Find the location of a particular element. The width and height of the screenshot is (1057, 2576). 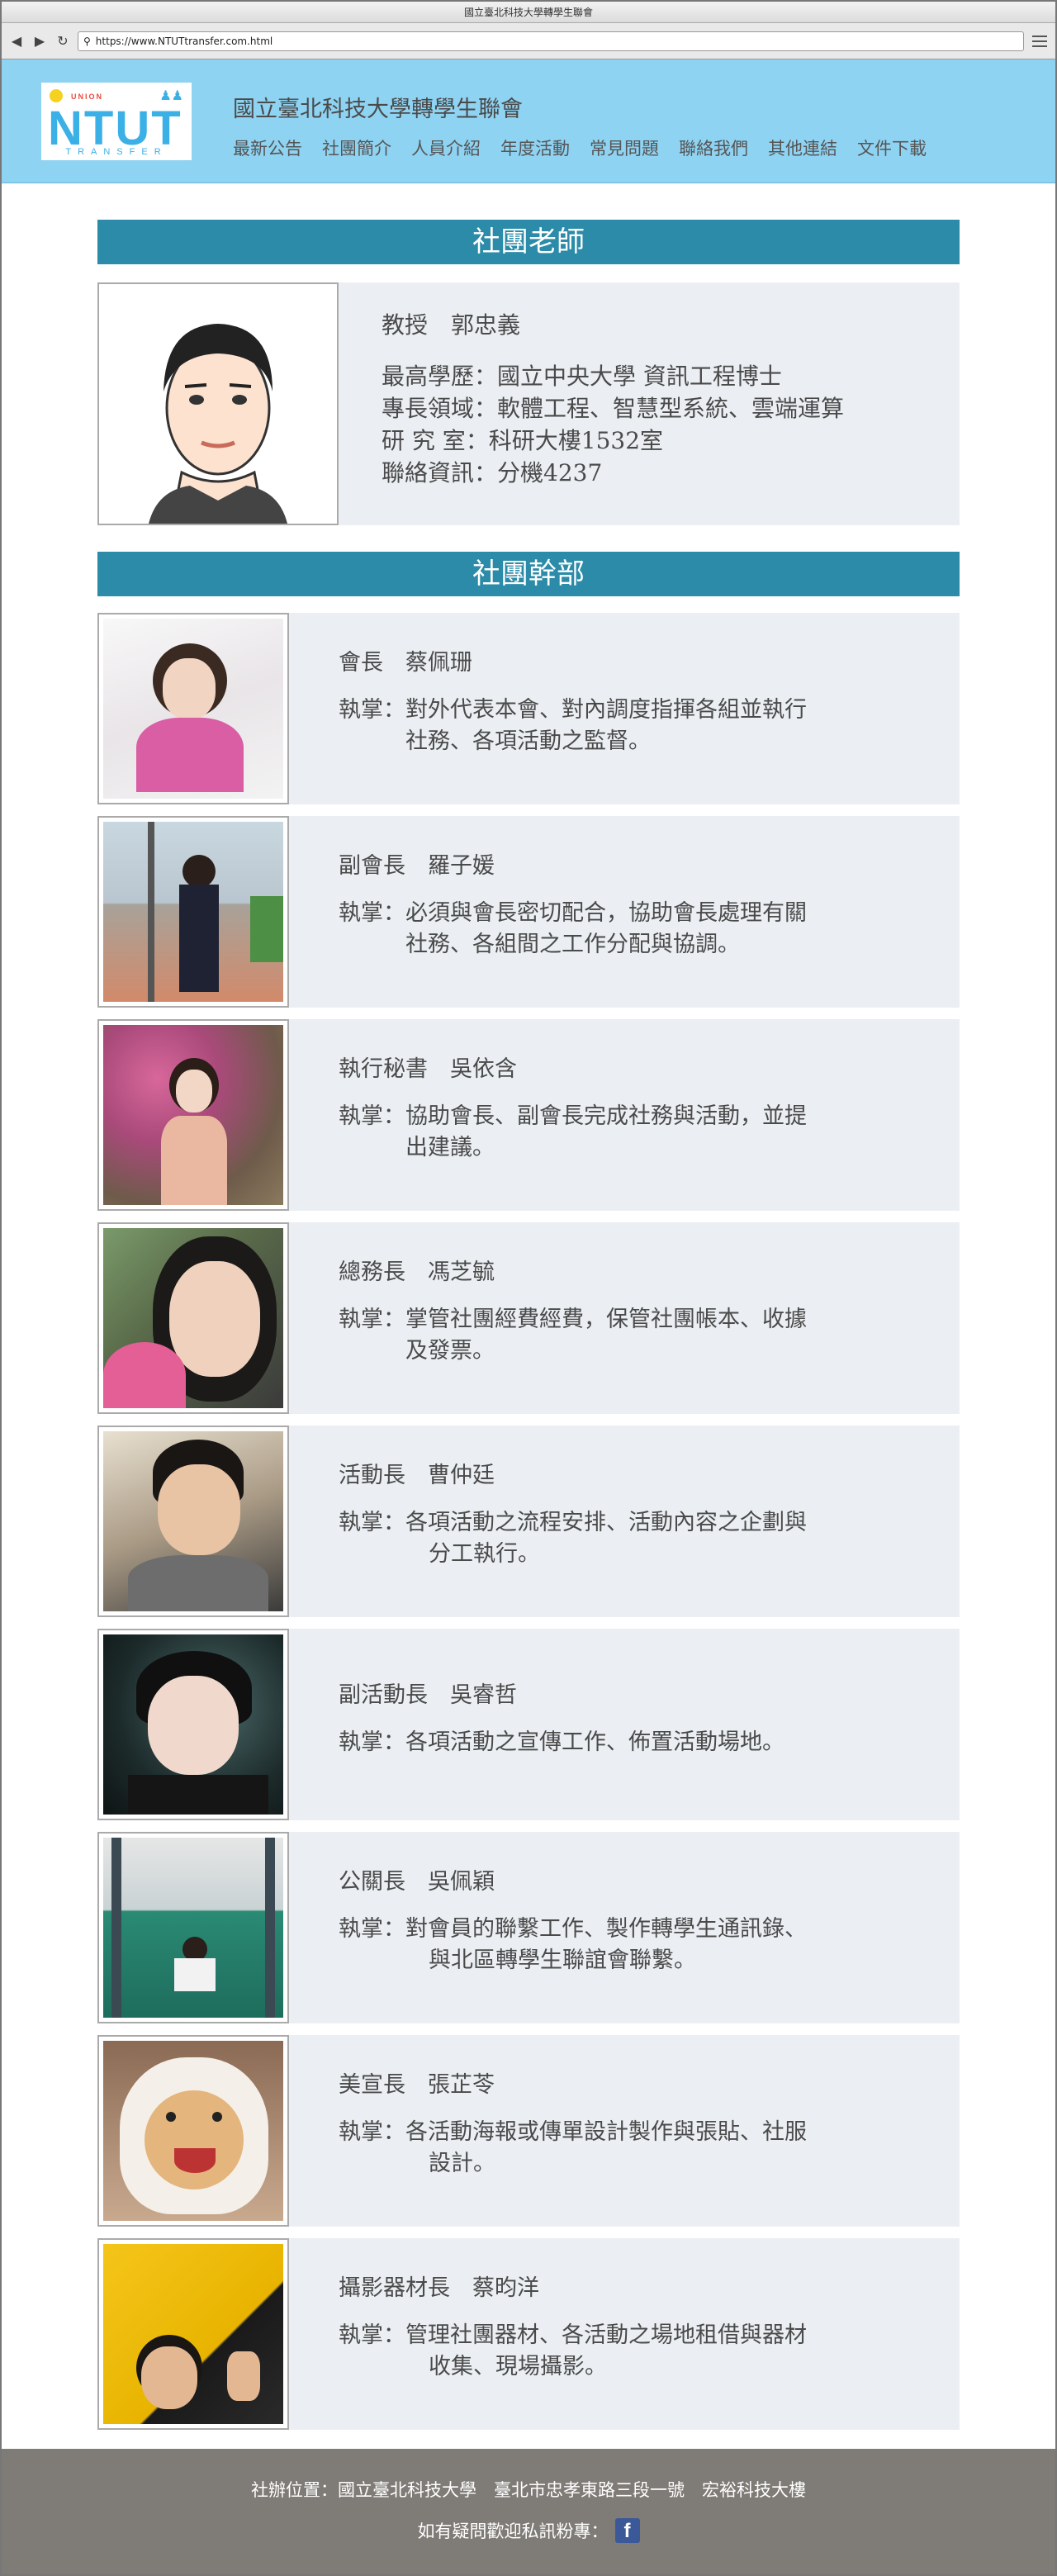

staff-card: 美宣長 張芷苓 執掌： 各活動海報或傳單設計製作與張貼、社服設計。 is located at coordinates (528, 2131).